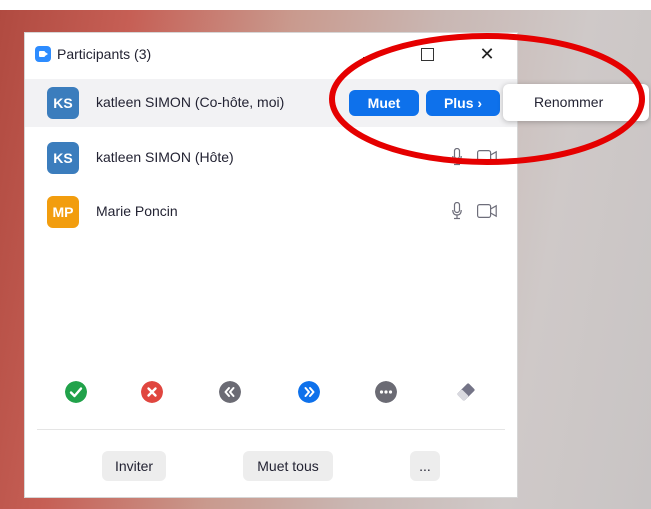 This screenshot has width=651, height=509. What do you see at coordinates (370, 57) in the screenshot?
I see `minimize-icon` at bounding box center [370, 57].